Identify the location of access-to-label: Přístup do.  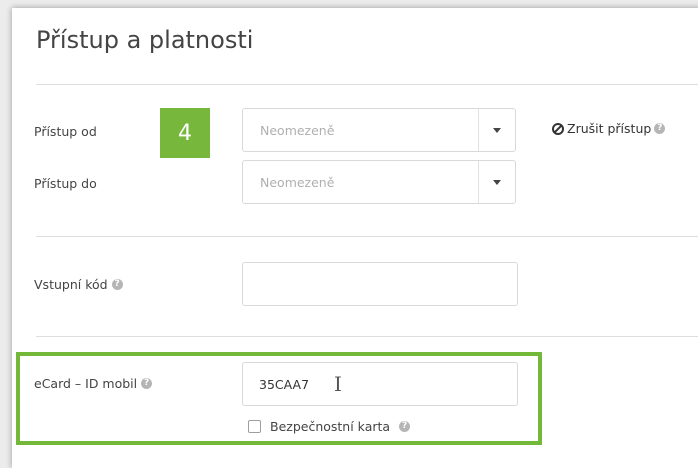
(65, 183).